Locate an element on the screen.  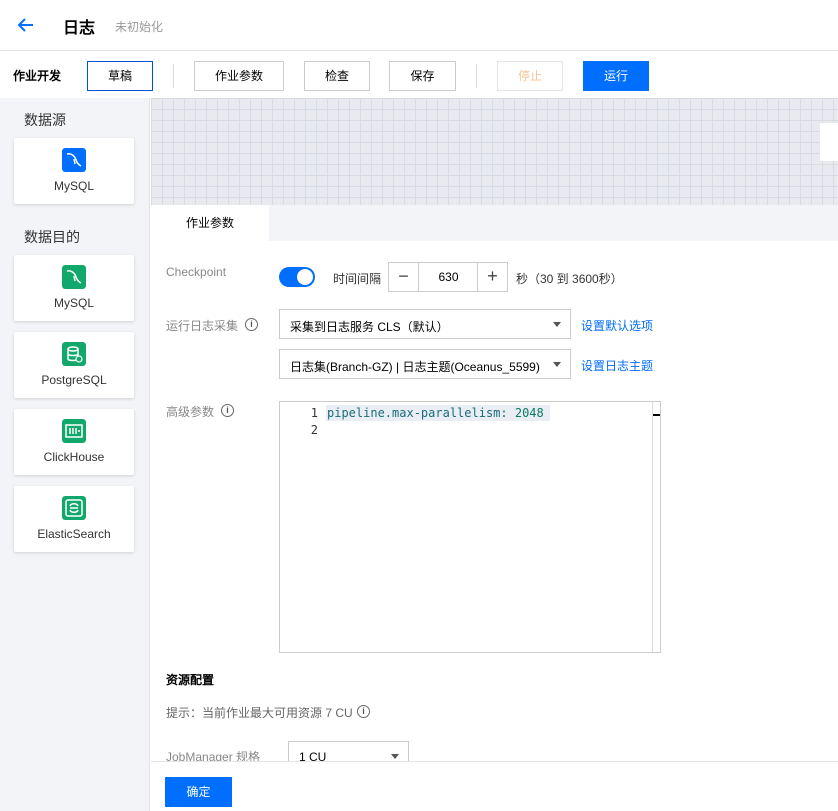
checkpoint-toggle is located at coordinates (297, 277).